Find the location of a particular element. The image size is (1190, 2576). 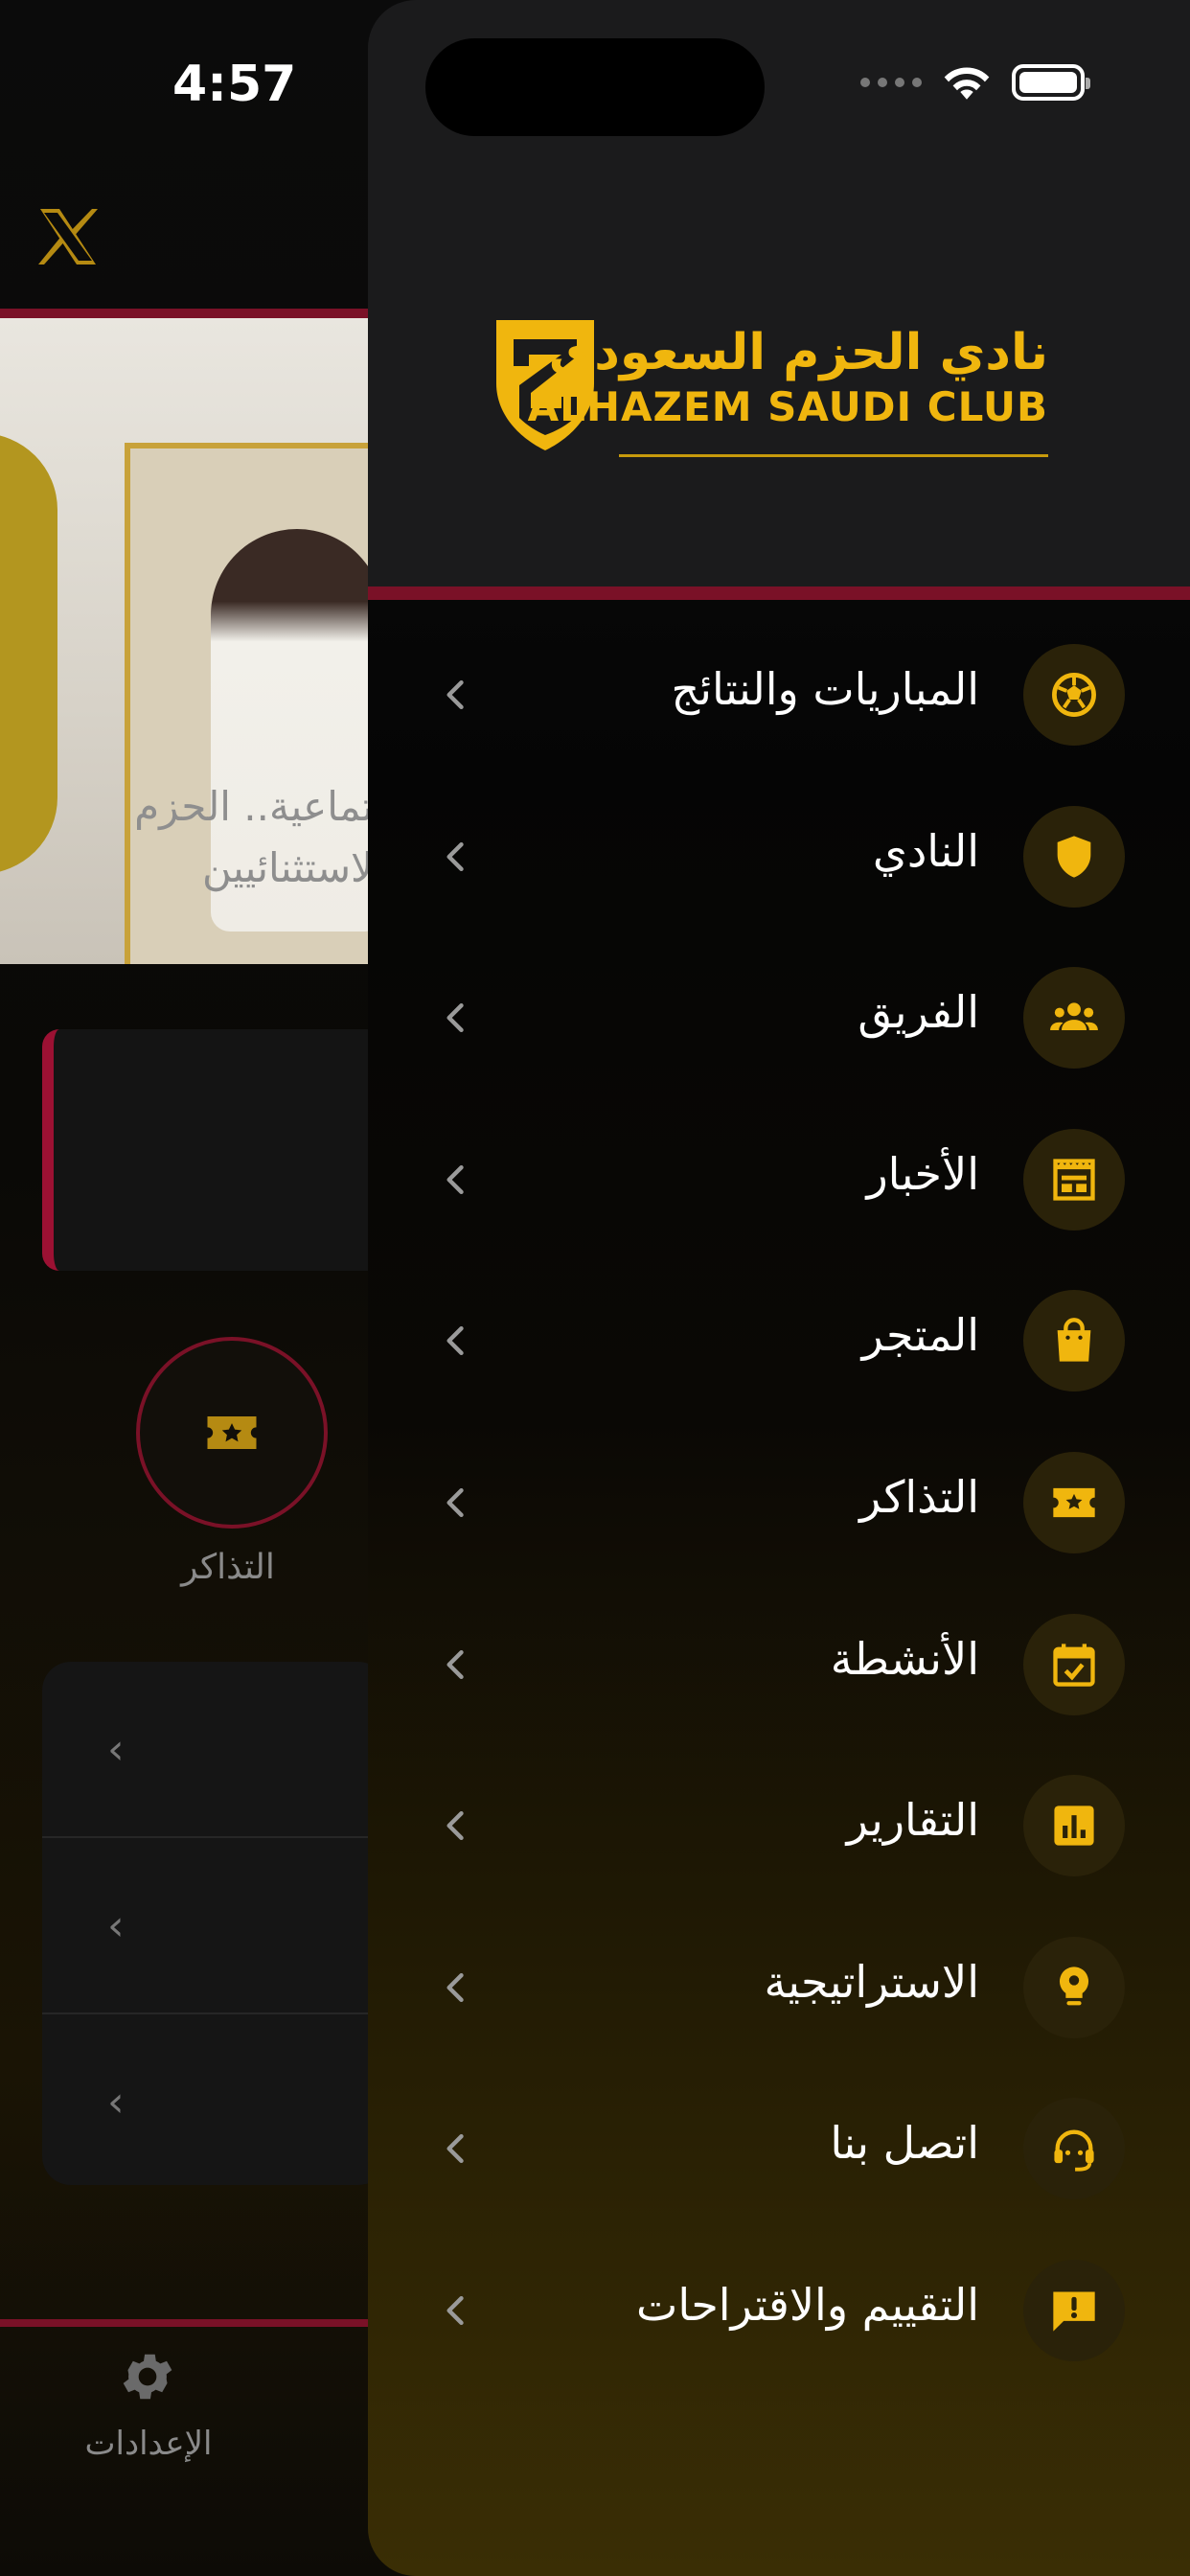

gear-icon is located at coordinates (148, 2376).